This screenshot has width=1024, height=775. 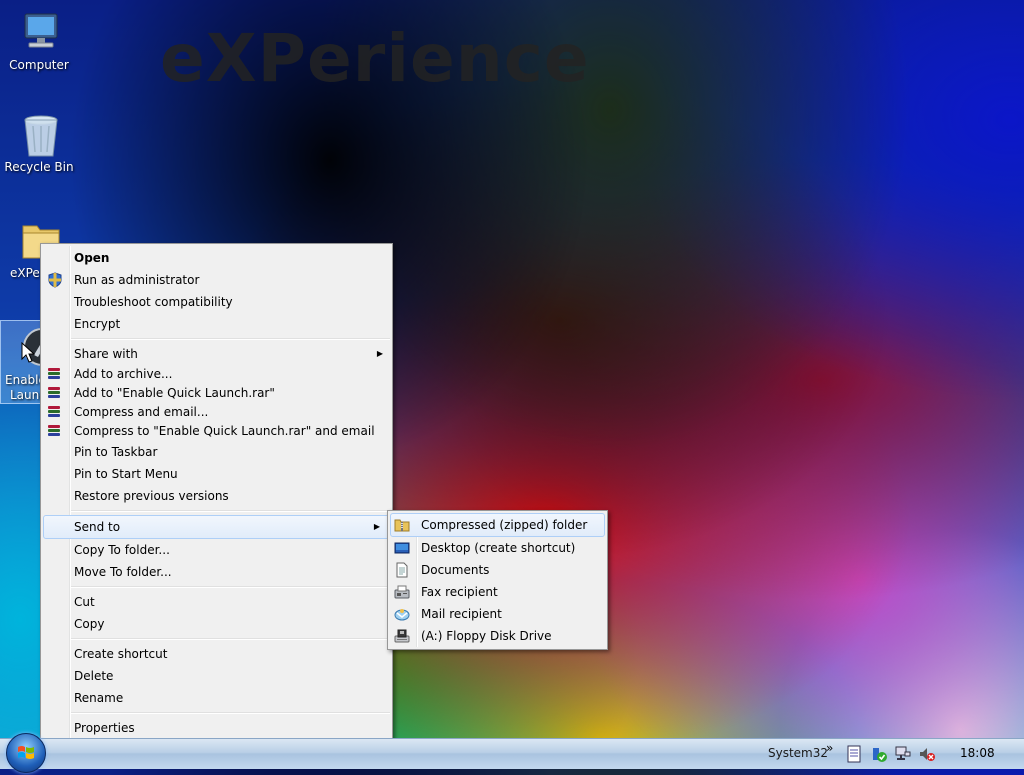 I want to click on documents-icon, so click(x=402, y=570).